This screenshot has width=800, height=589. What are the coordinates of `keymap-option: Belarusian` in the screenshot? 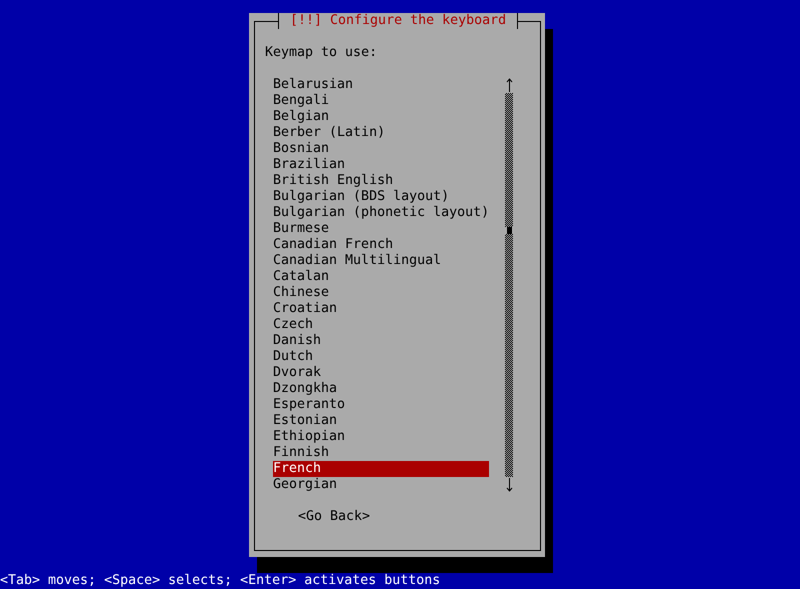 It's located at (381, 85).